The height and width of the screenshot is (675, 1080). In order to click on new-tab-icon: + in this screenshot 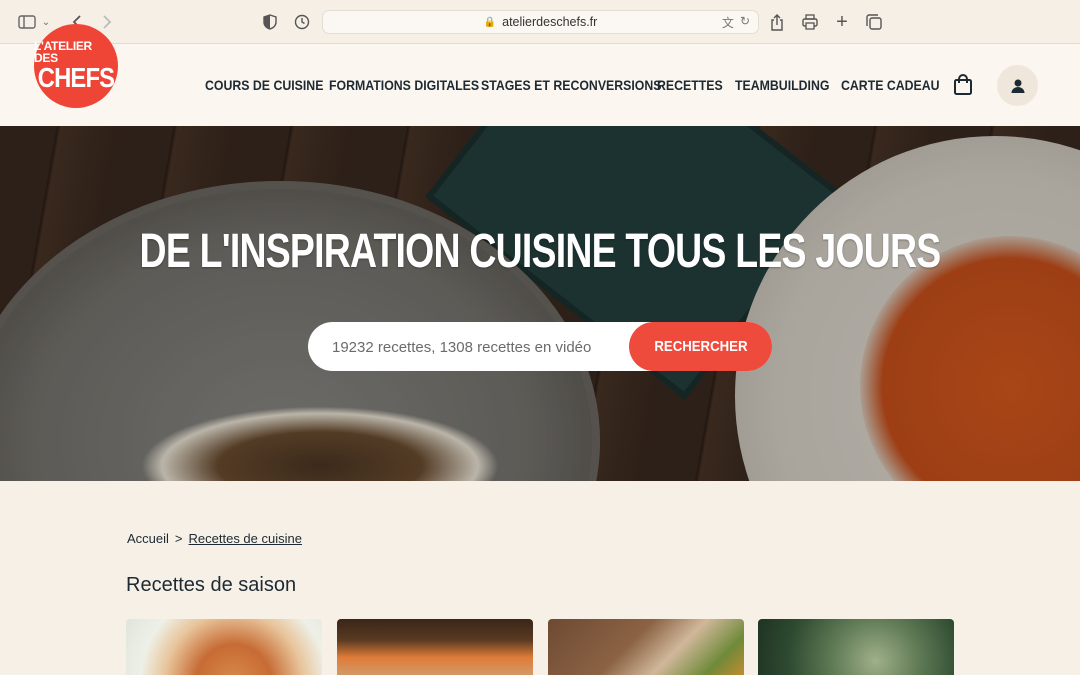, I will do `click(842, 22)`.